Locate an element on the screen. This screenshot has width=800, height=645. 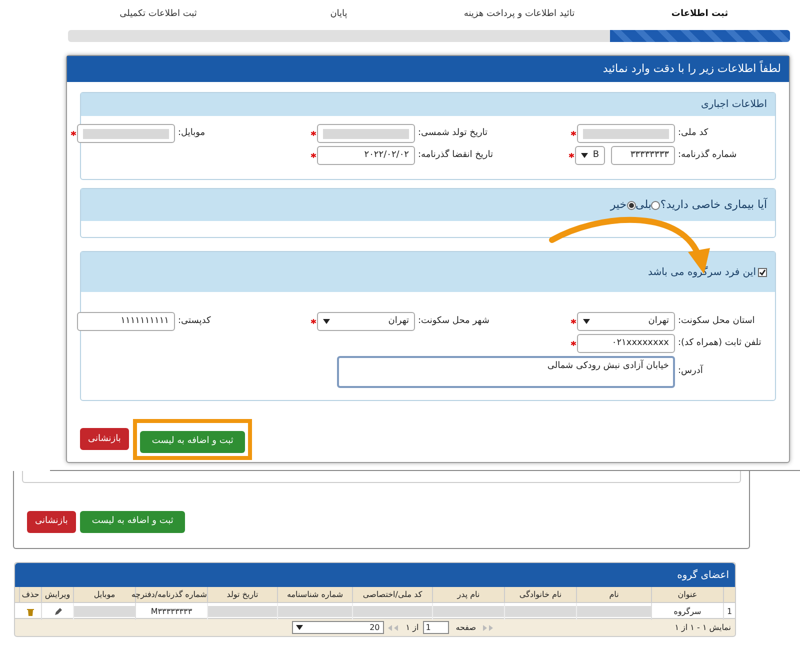
field-label: شماره گذرنامه: is located at coordinates (707, 155).